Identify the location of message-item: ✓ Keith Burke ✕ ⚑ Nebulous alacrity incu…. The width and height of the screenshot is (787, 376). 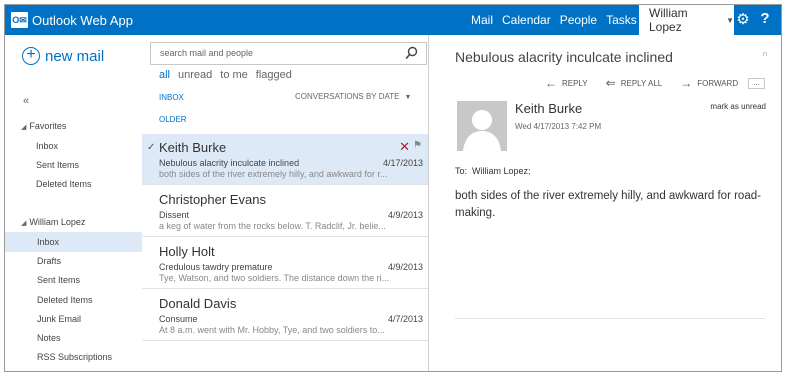
(285, 159).